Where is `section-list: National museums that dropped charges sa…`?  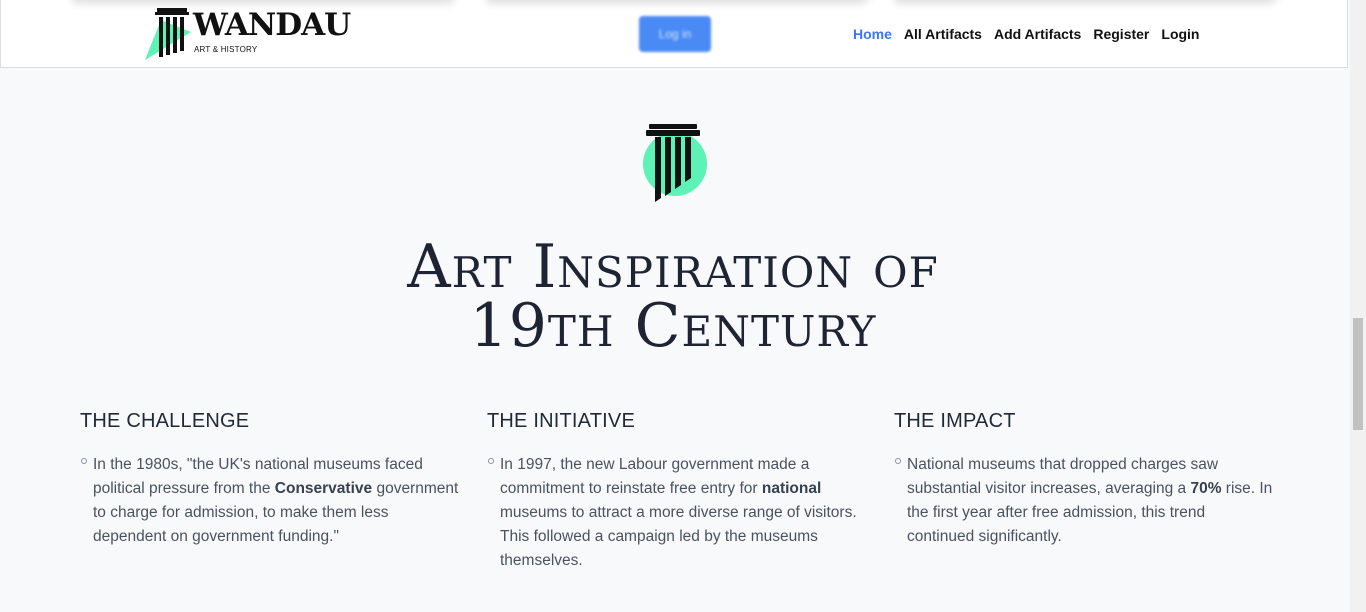
section-list: National museums that dropped charges sa… is located at coordinates (1084, 501).